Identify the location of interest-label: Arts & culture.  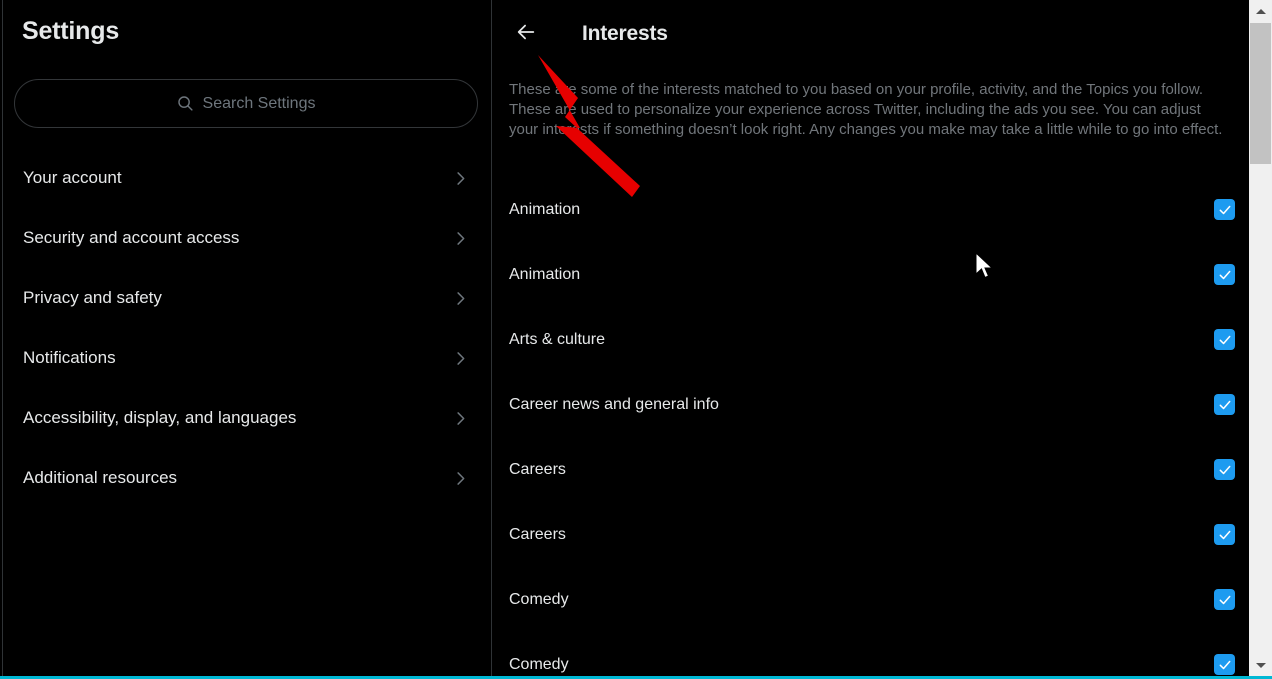
(557, 339).